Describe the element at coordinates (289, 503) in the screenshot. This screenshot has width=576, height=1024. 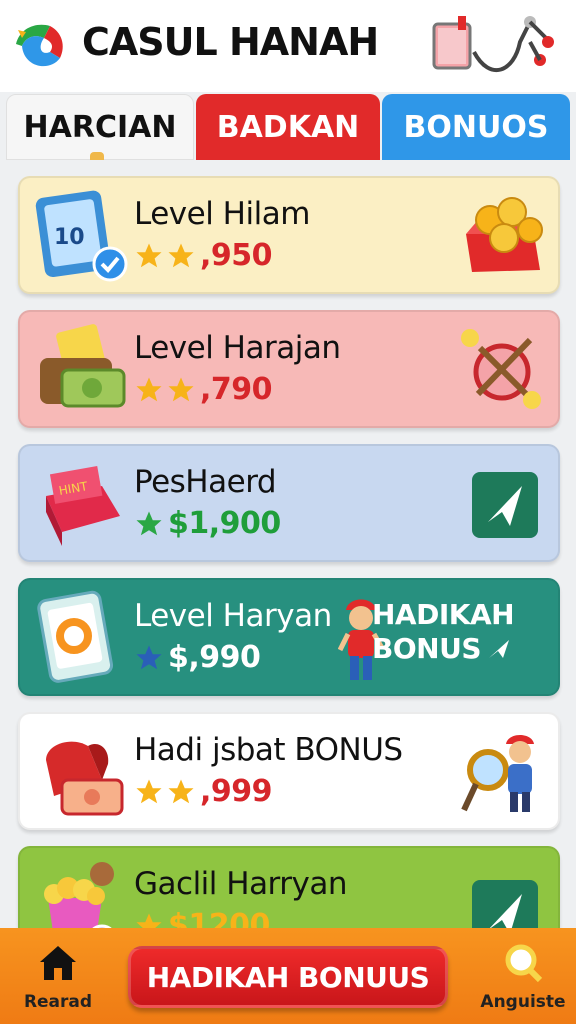
I see `level-card: HINT PesHaerd $1,900` at that location.